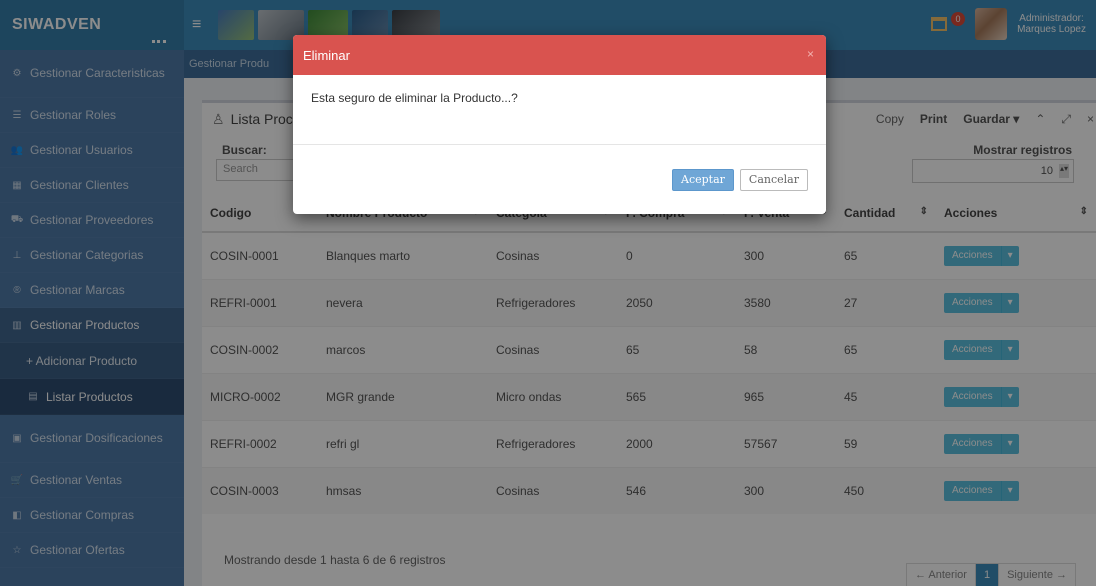 Image resolution: width=1096 pixels, height=586 pixels. I want to click on modal-message: Esta seguro de eliminar la Producto...?, so click(414, 98).